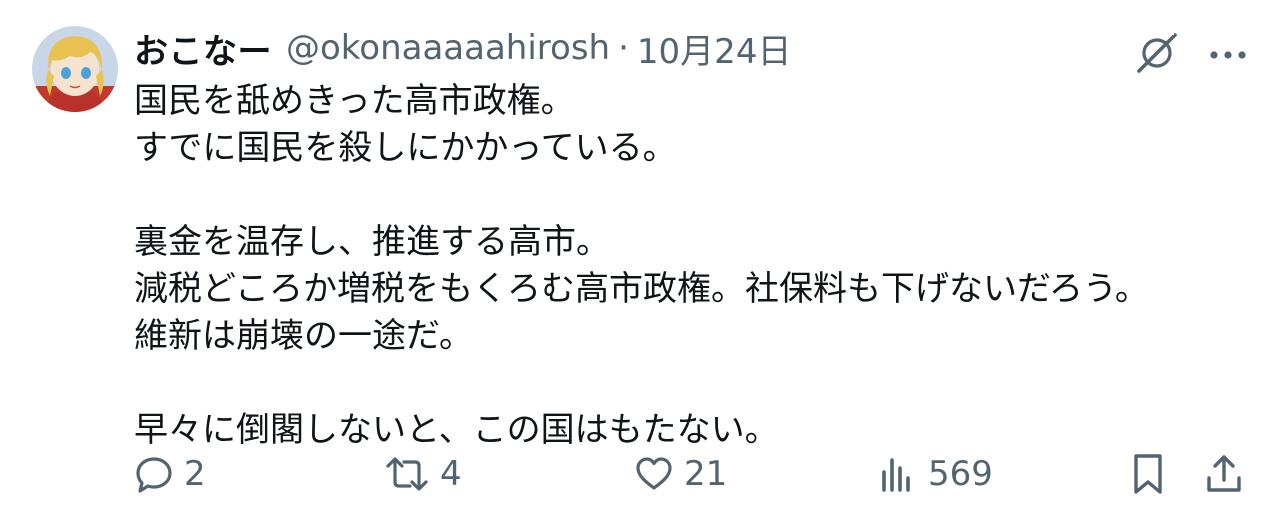 The image size is (1288, 522). Describe the element at coordinates (654, 474) in the screenshot. I see `like-icon` at that location.